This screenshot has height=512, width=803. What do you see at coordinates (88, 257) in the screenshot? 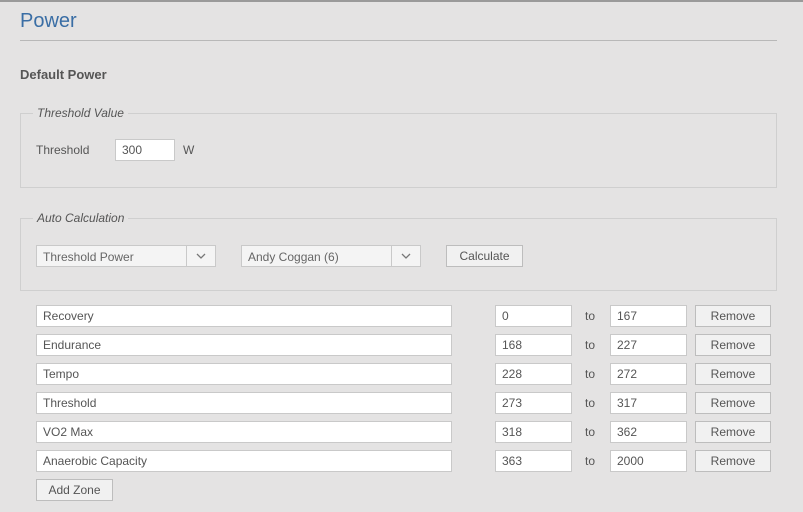
I see `calculation-method-value: Threshold Power` at bounding box center [88, 257].